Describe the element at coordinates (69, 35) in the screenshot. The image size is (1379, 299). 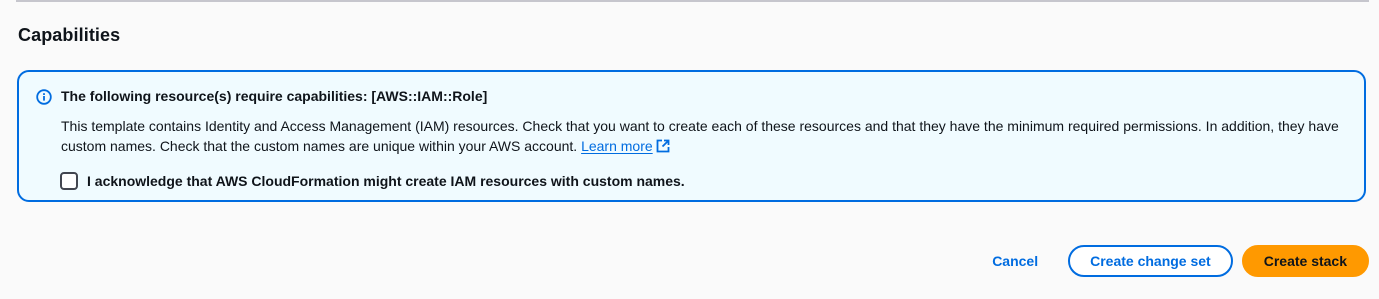
I see `section-title: Capabilities` at that location.